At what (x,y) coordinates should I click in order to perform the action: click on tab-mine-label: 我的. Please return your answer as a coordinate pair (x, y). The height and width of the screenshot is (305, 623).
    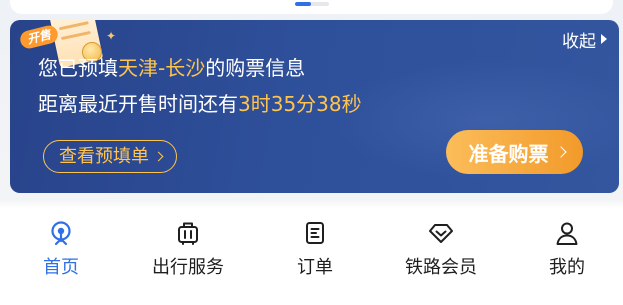
    Looking at the image, I should click on (567, 267).